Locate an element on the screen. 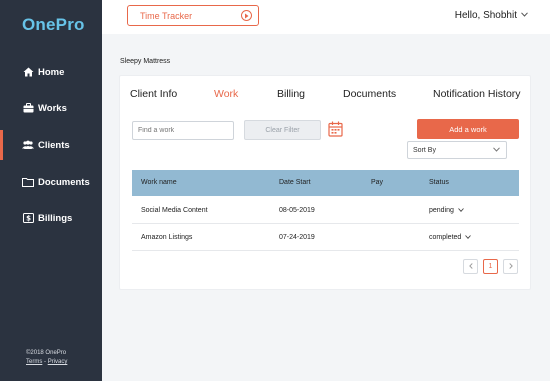 The width and height of the screenshot is (550, 381). table-row: Amazon Listings 07-24-2019 completed is located at coordinates (325, 237).